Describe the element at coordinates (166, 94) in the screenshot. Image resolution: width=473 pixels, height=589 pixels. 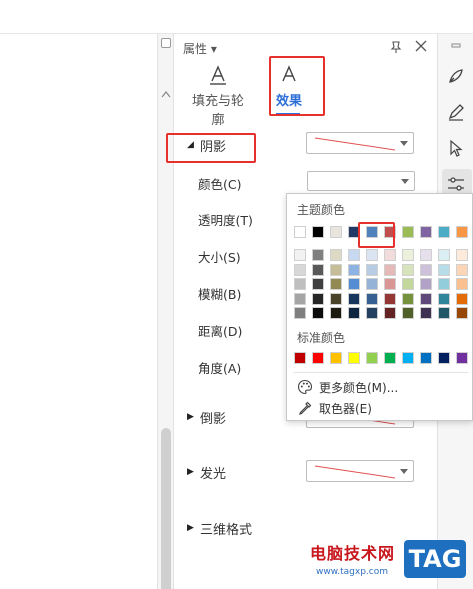
I see `scroll-up-icon` at that location.